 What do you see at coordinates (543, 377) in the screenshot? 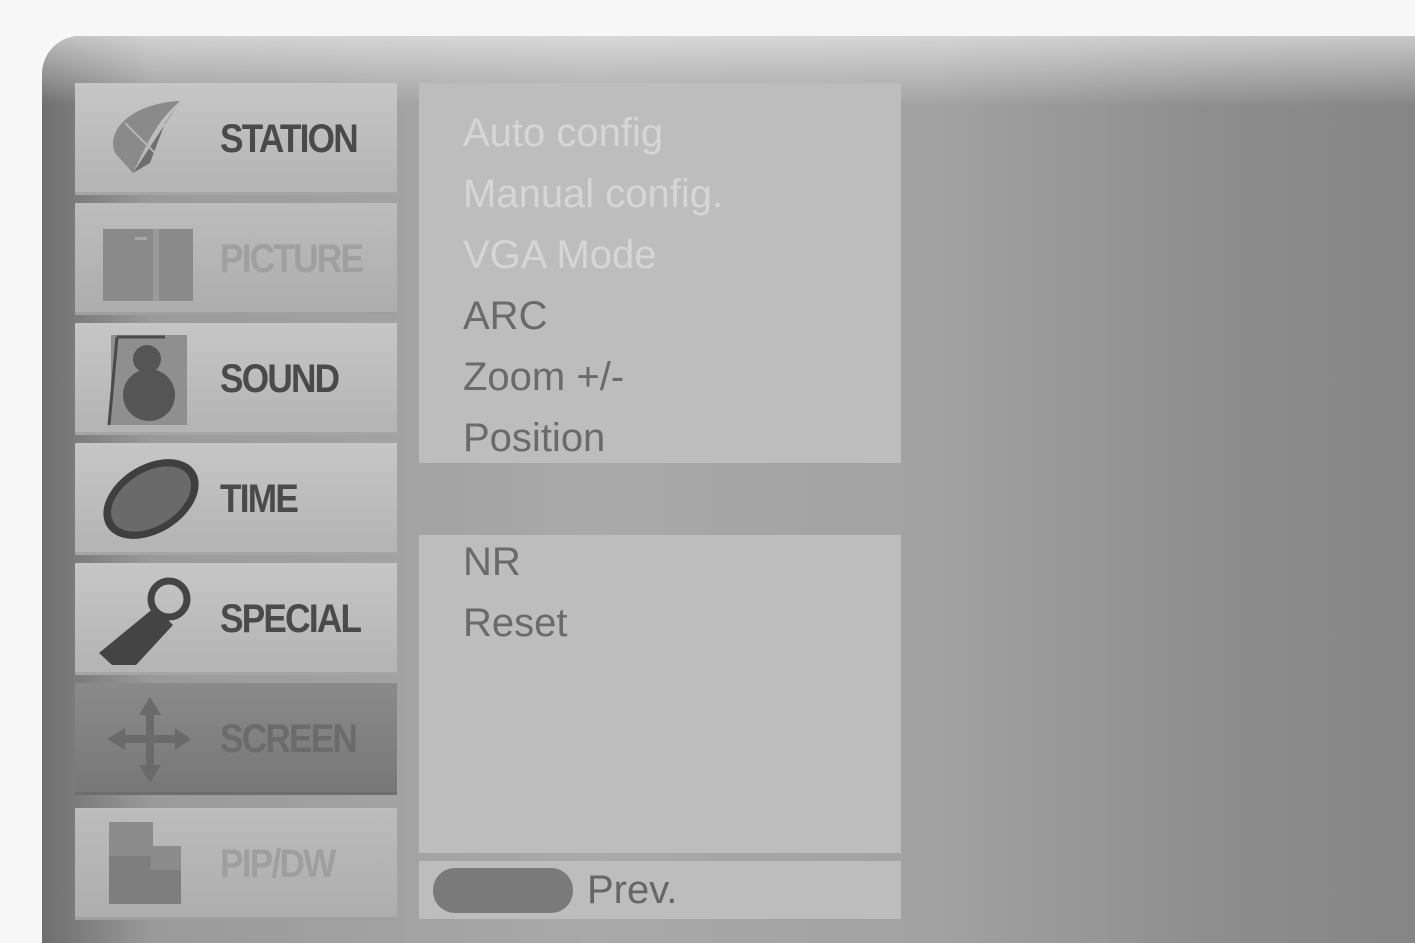
I see `submenu-item-zoom: Zoom +/-` at bounding box center [543, 377].